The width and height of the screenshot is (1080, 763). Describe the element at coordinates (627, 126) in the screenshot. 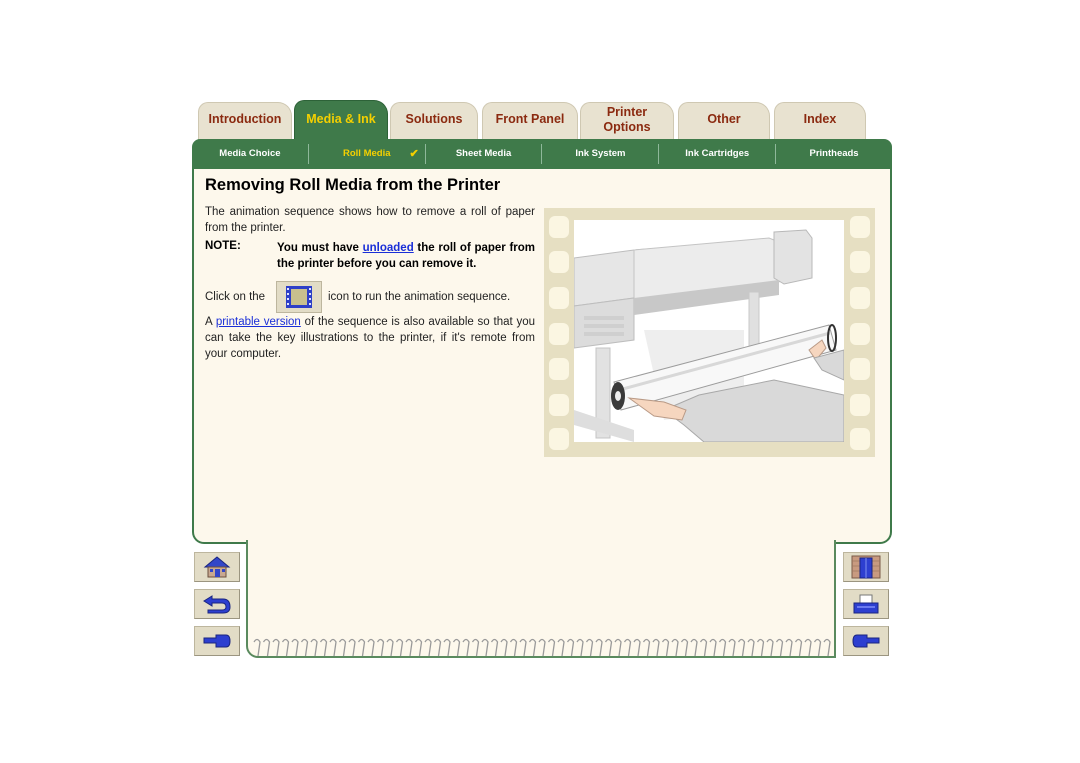

I see `tab-label-line2: Options` at that location.